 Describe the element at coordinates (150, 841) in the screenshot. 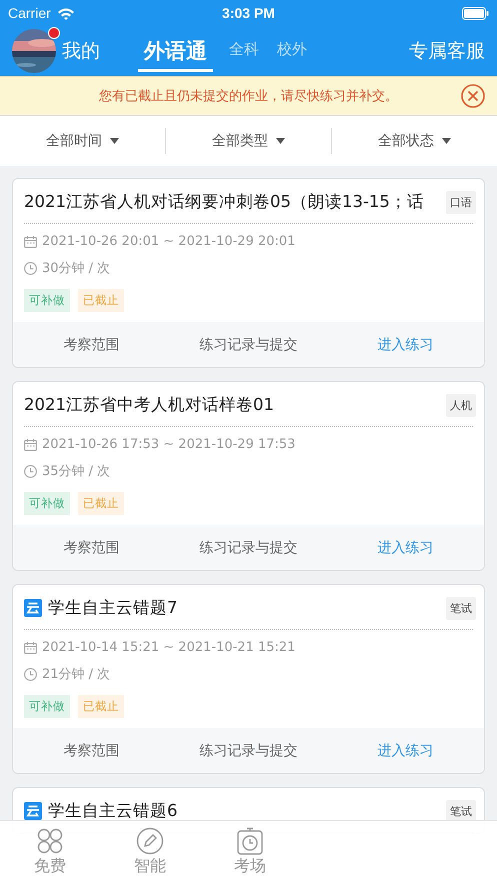

I see `pencil-icon` at that location.